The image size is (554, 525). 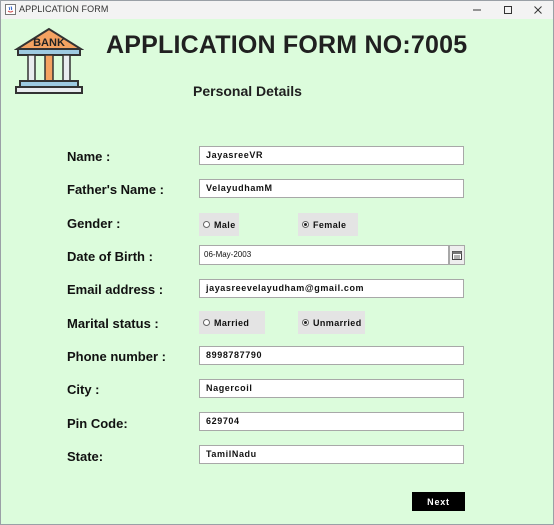 I want to click on dob-label: Date of Birth :, so click(x=110, y=256).